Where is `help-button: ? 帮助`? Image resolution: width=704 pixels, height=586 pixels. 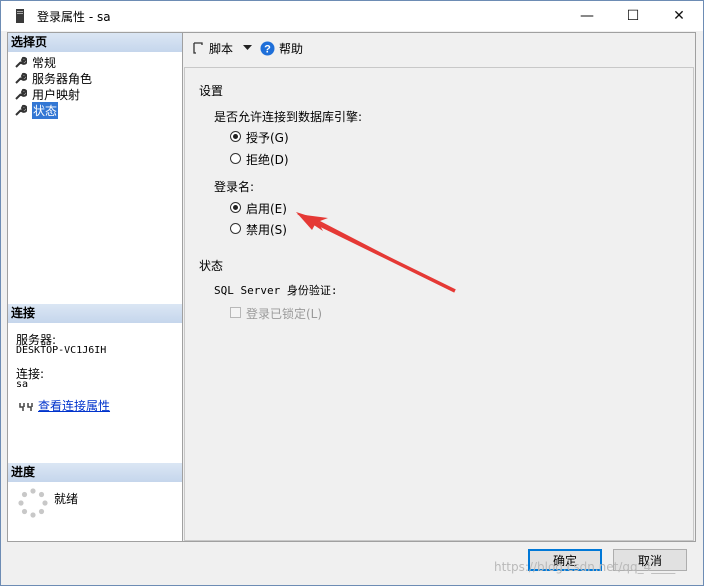 help-button: ? 帮助 is located at coordinates (281, 48).